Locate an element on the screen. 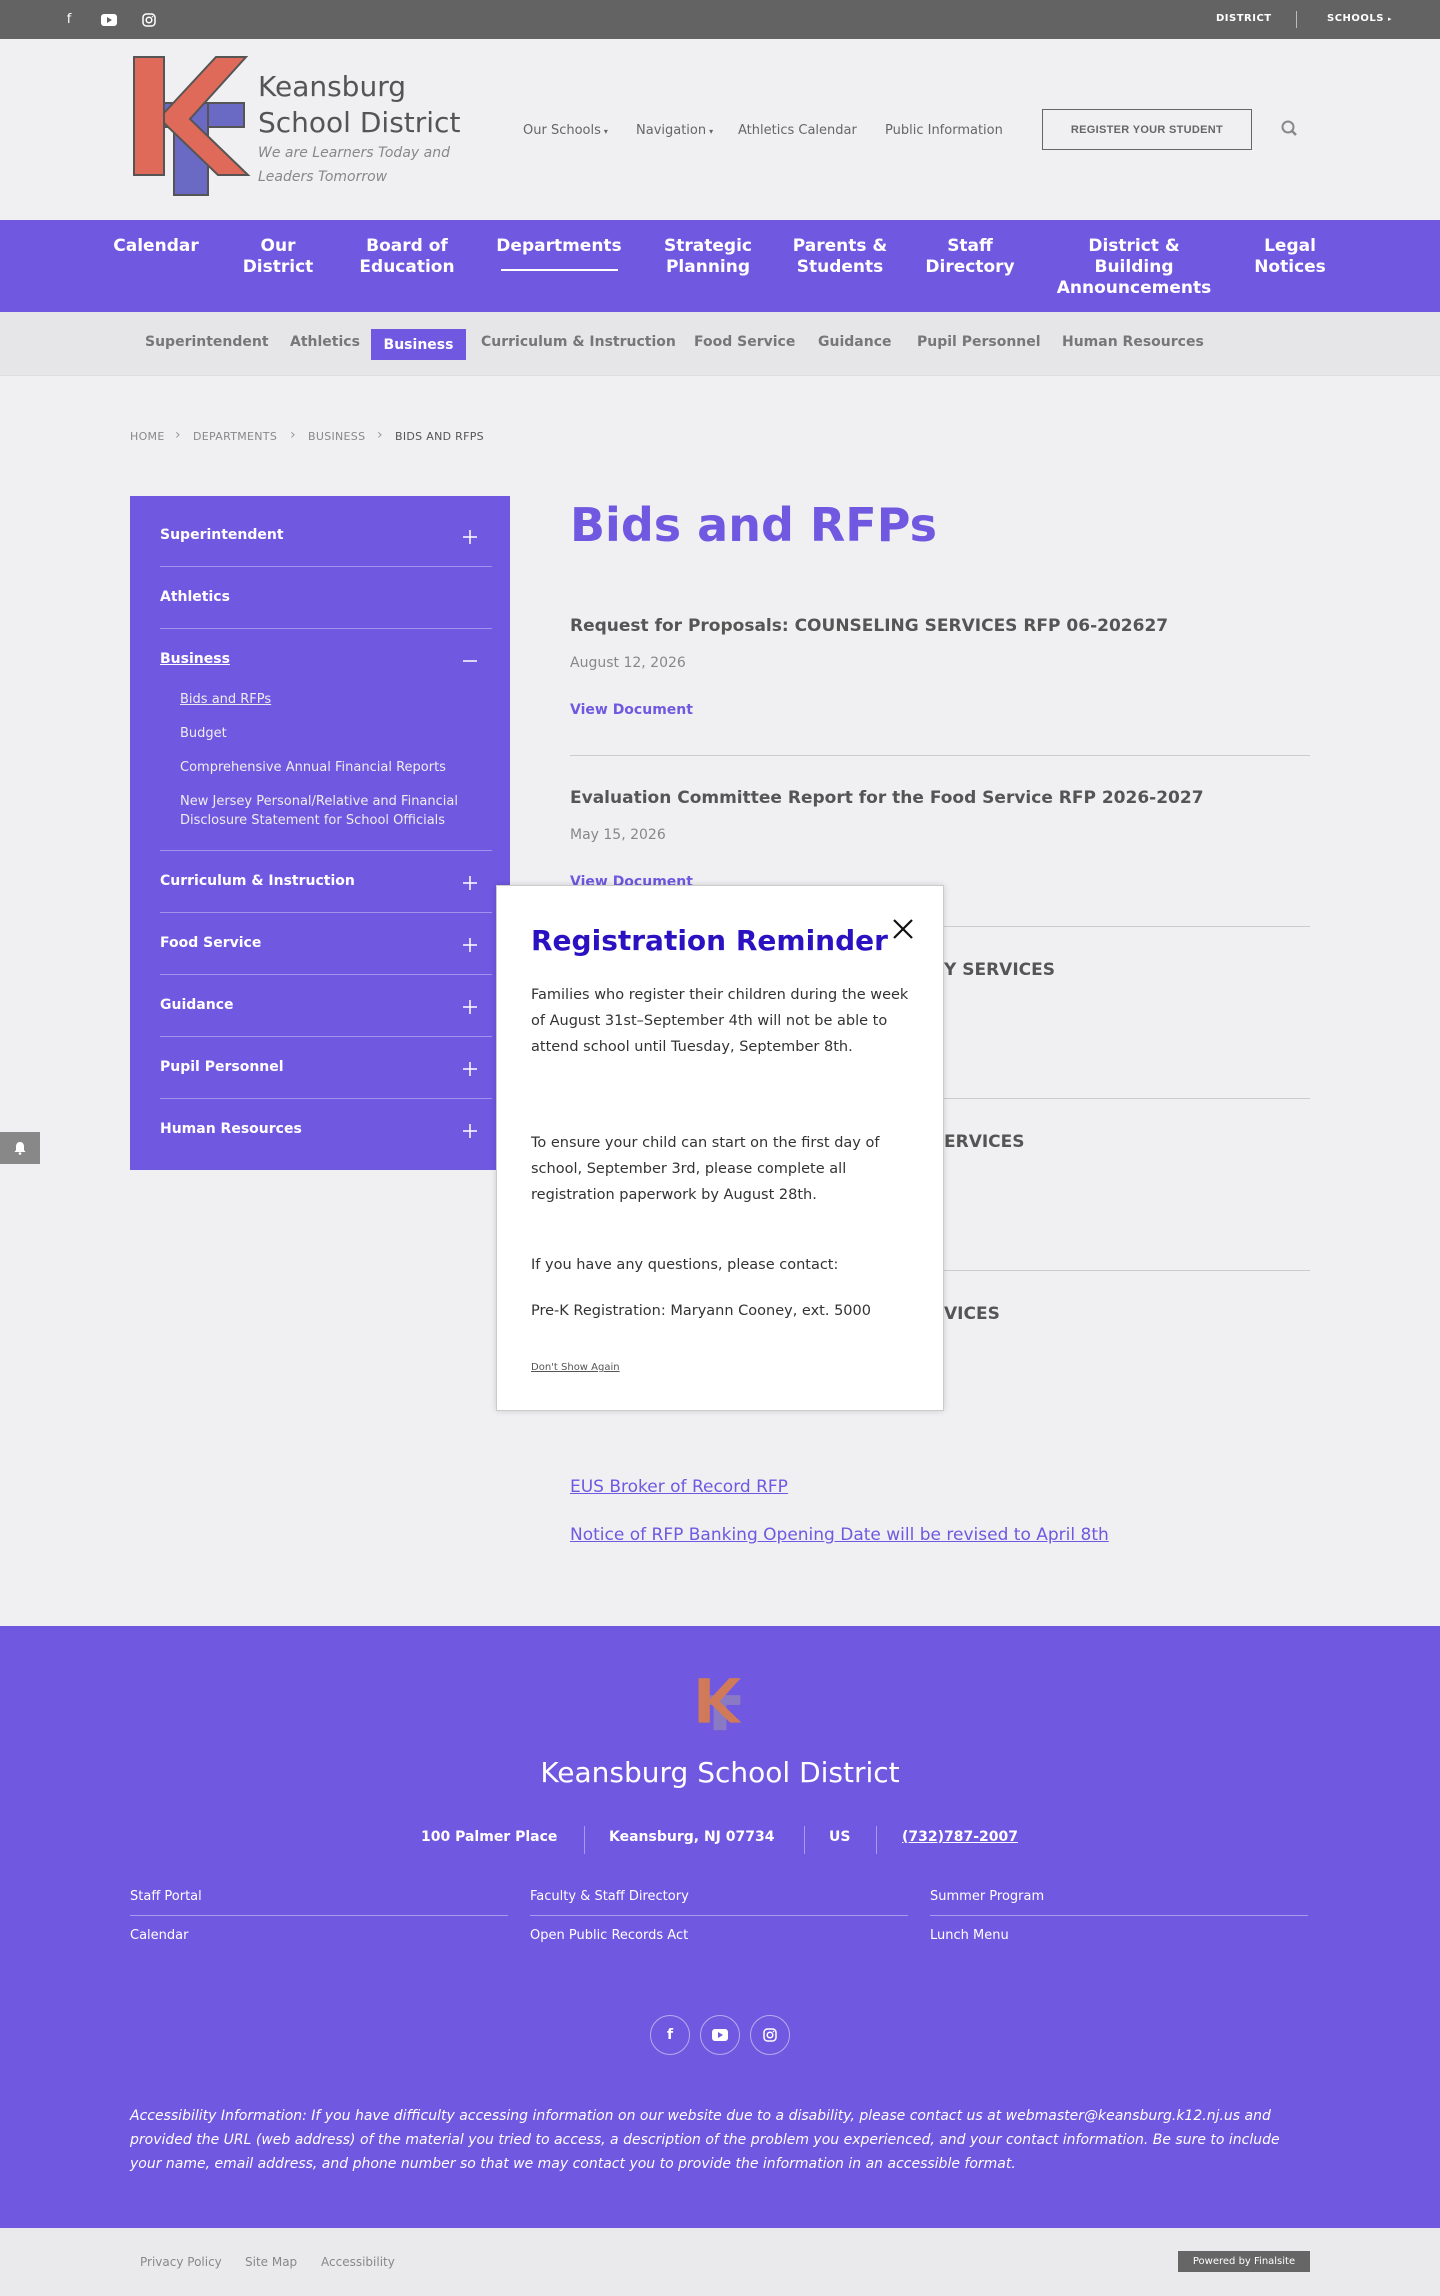 The height and width of the screenshot is (2296, 1440). sidenav-sub-cafr: Comprehensive Annual Financial Reports is located at coordinates (330, 767).